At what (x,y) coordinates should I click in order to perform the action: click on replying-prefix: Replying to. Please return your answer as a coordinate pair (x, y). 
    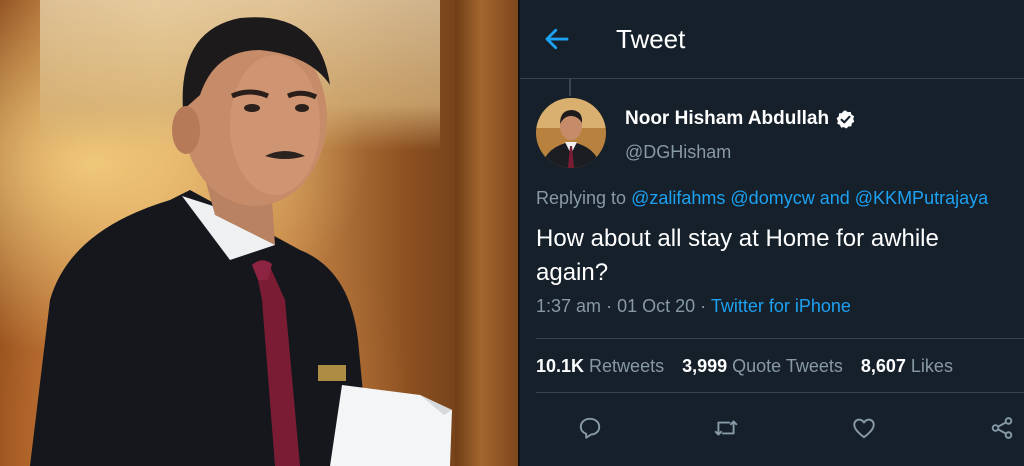
    Looking at the image, I should click on (581, 198).